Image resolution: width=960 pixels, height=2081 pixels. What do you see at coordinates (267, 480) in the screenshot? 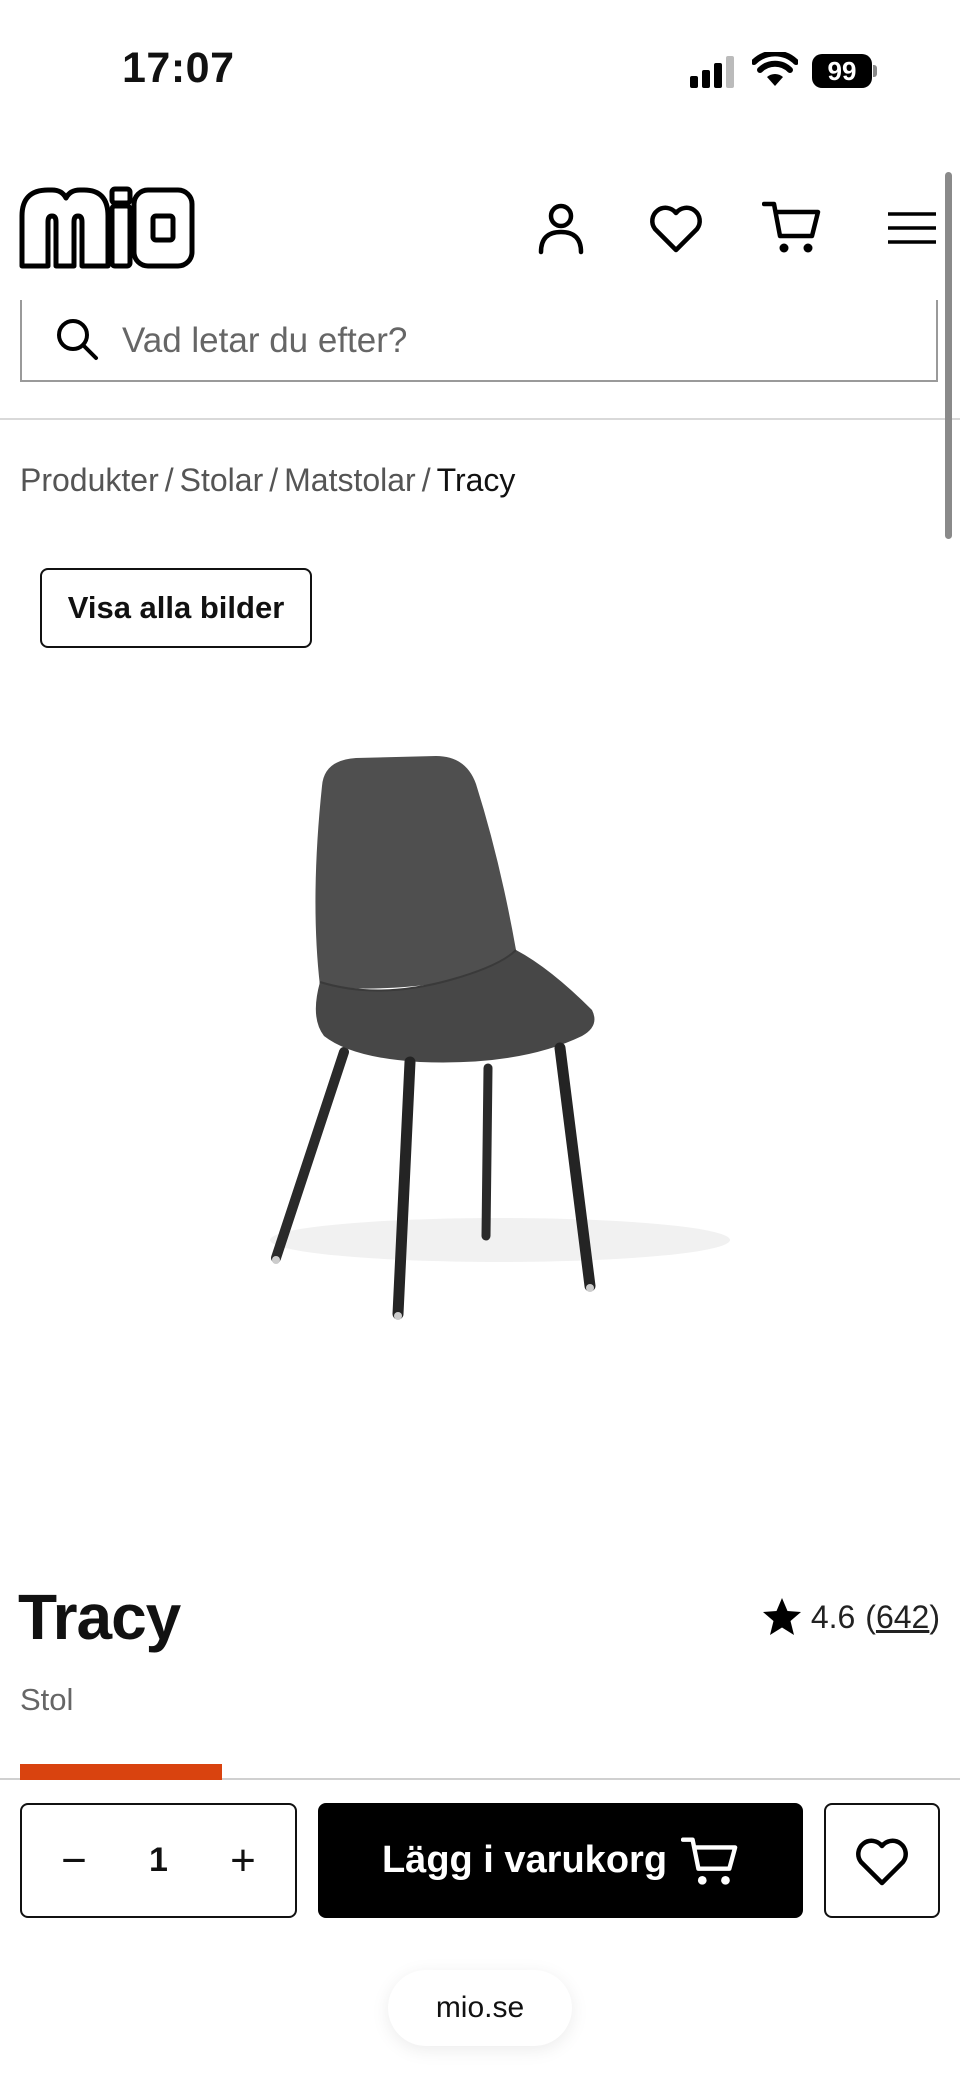
I see `breadcrumb: Produkter / Stolar / Matstolar / Tracy` at bounding box center [267, 480].